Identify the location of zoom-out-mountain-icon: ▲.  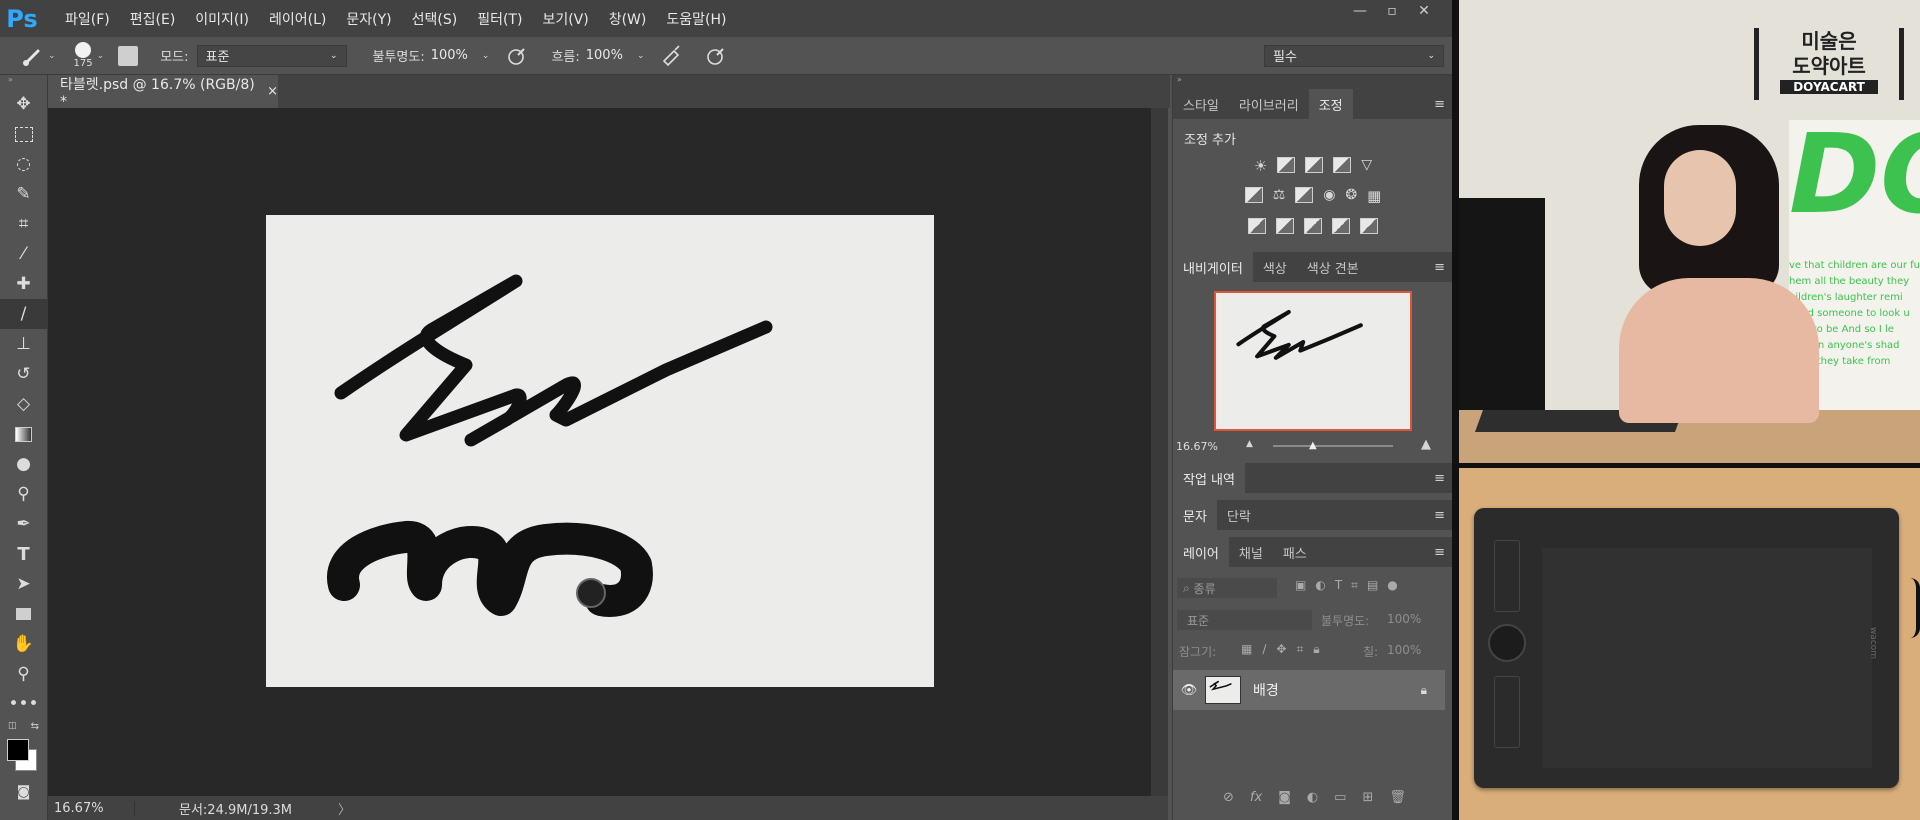
(1249, 444).